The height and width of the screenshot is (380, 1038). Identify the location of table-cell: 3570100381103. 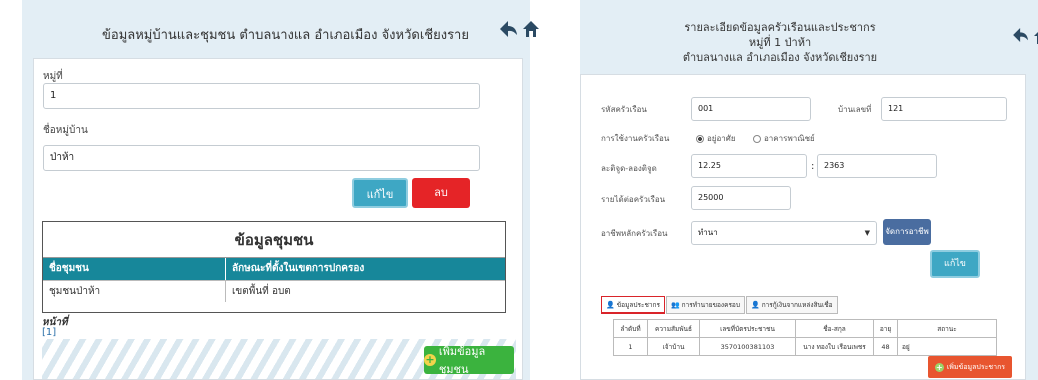
(747, 346).